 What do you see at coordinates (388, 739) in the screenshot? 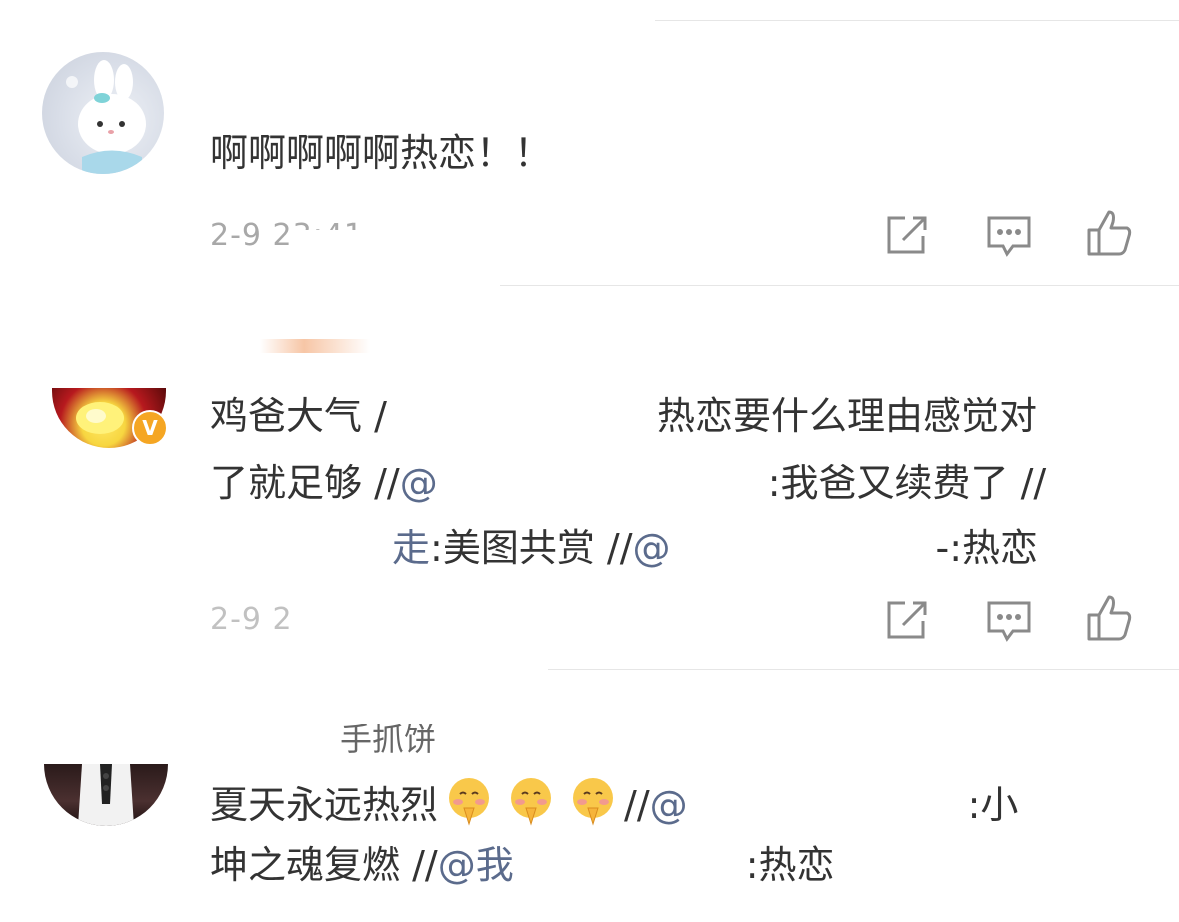
I see `username: 手抓饼` at bounding box center [388, 739].